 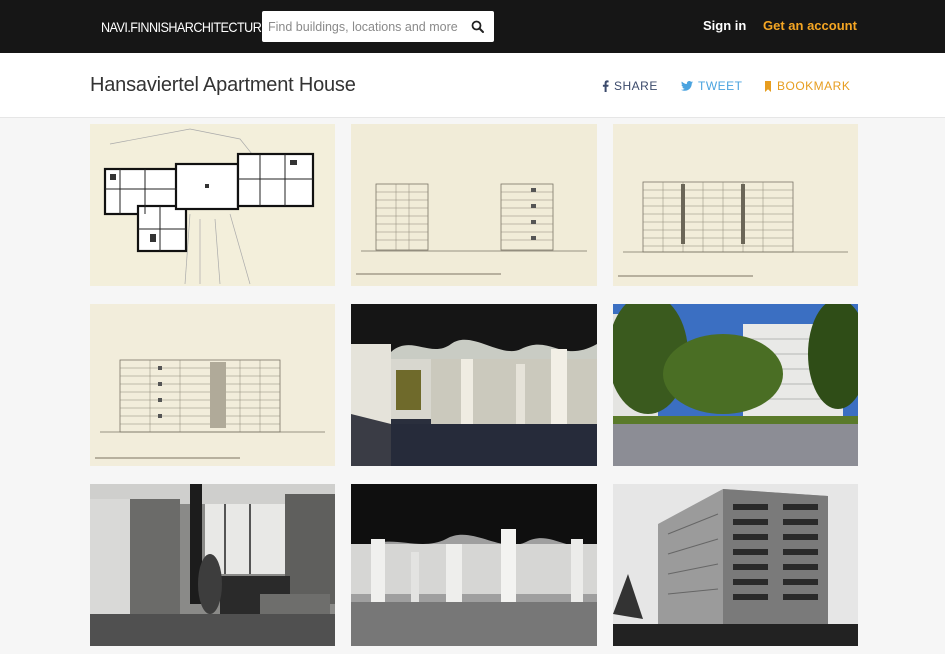 I want to click on search-box, so click(x=378, y=26).